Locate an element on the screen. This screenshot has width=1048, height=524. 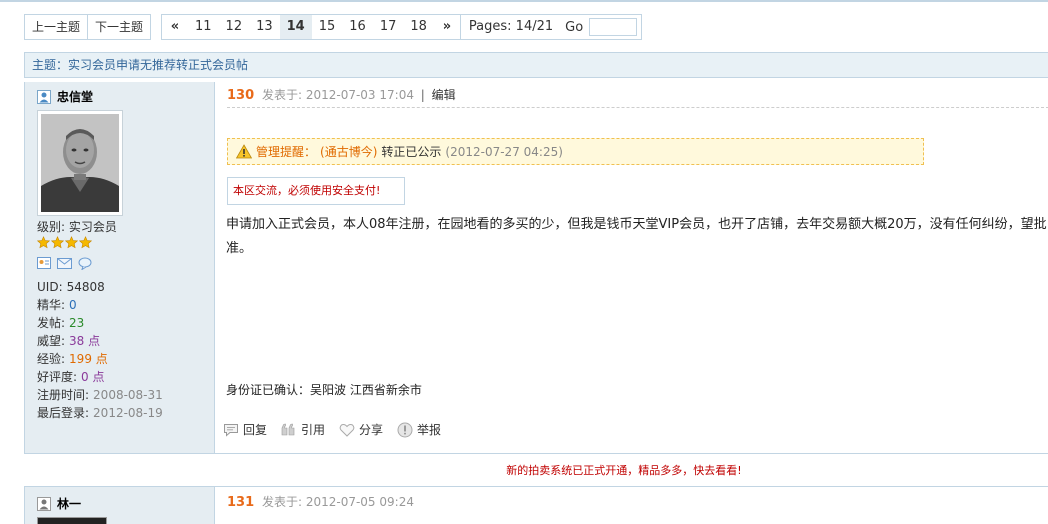
post-floor-number: 130 is located at coordinates (240, 95).